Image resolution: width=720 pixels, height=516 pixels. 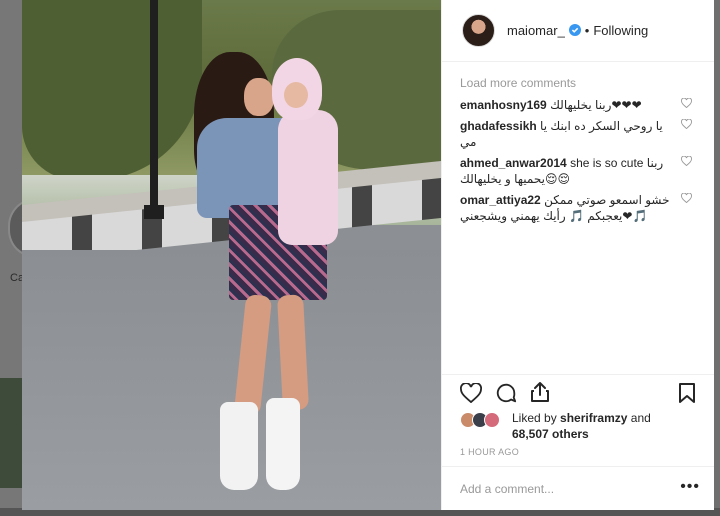 What do you see at coordinates (536, 30) in the screenshot?
I see `author-username: maiomar_` at bounding box center [536, 30].